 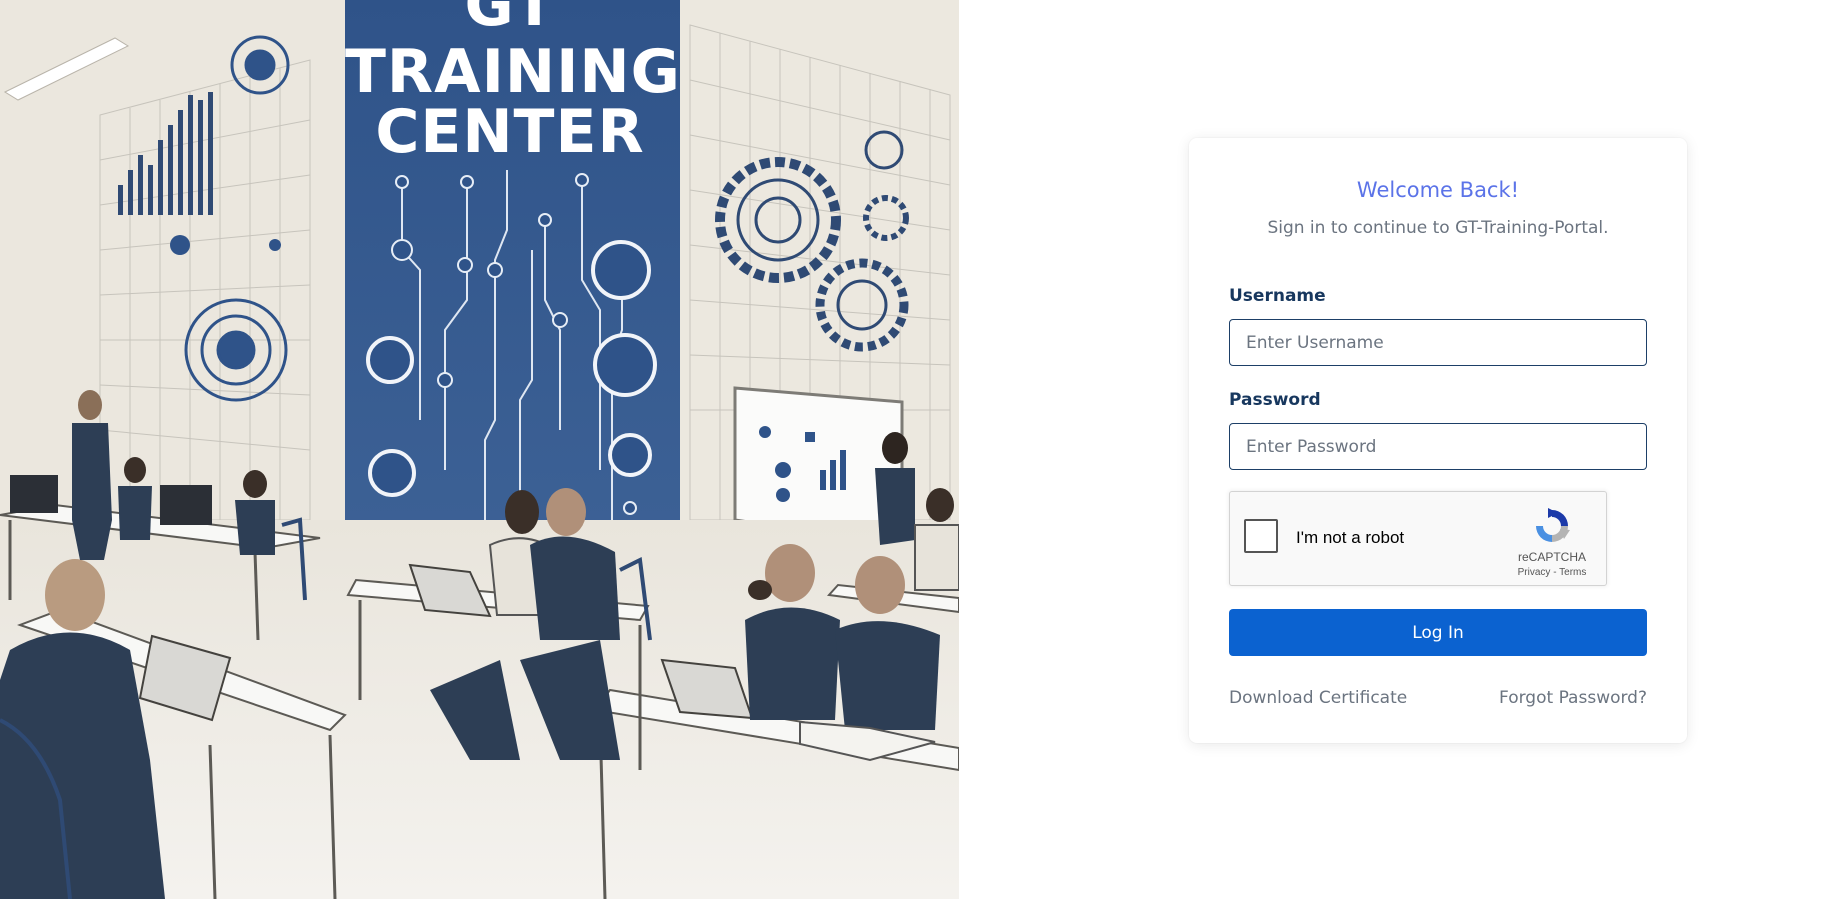 I want to click on welcome-heading: Welcome Back!, so click(x=1438, y=190).